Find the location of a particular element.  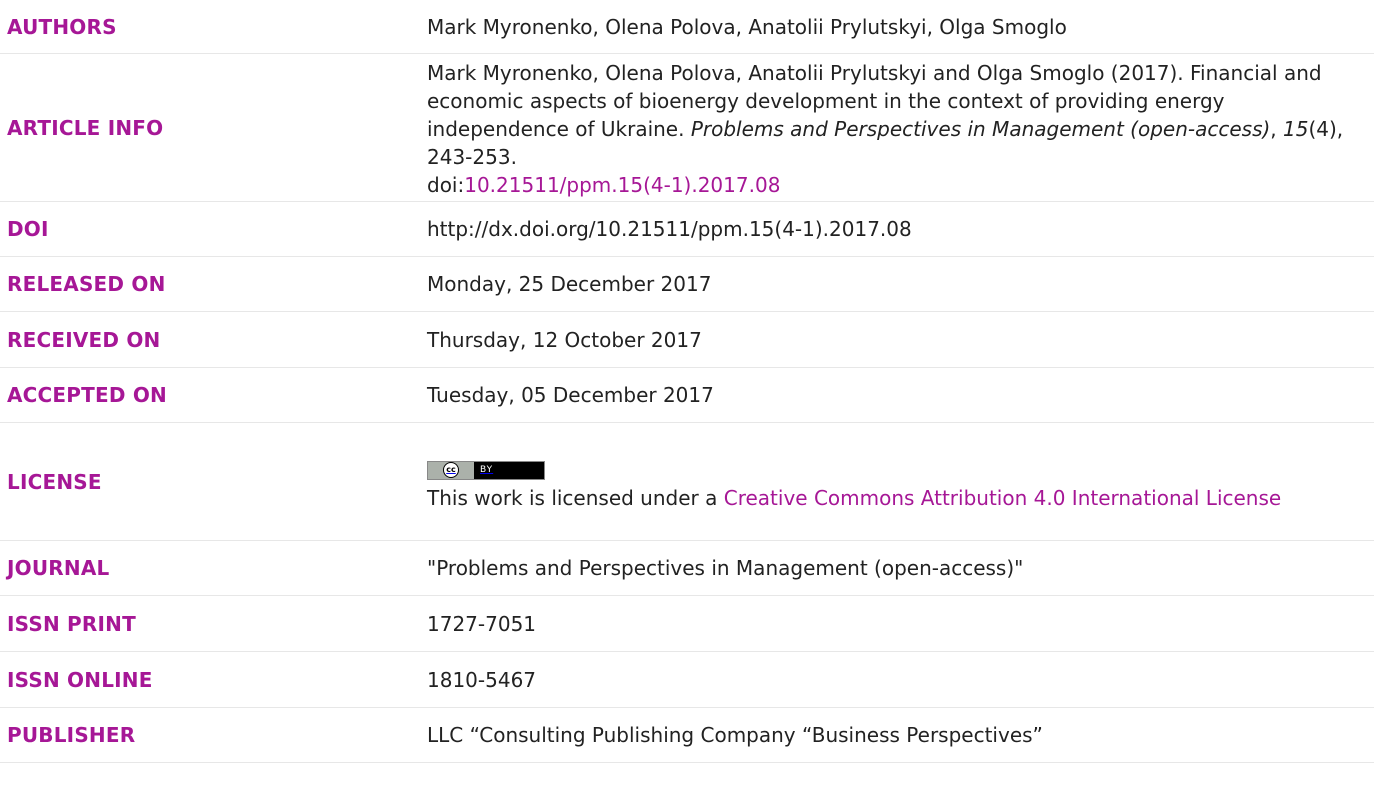

cc-circle-icon: cc is located at coordinates (451, 470).